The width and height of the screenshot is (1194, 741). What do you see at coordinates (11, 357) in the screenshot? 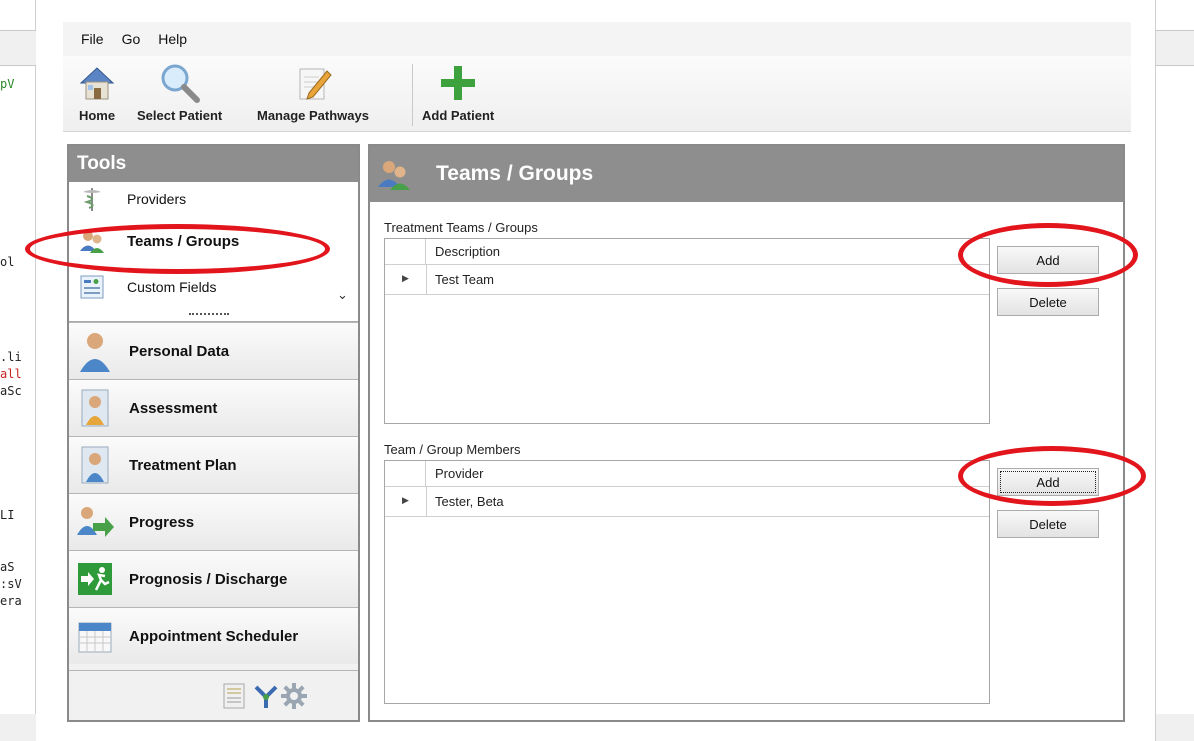
I see `code-line: .li` at bounding box center [11, 357].